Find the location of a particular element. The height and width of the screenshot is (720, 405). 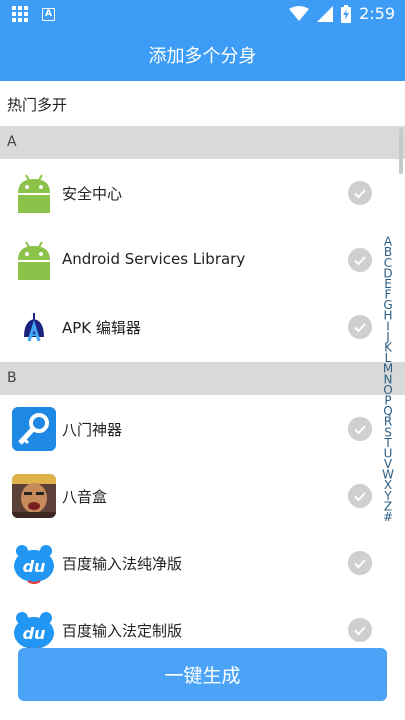

battery-charging-icon is located at coordinates (346, 13).